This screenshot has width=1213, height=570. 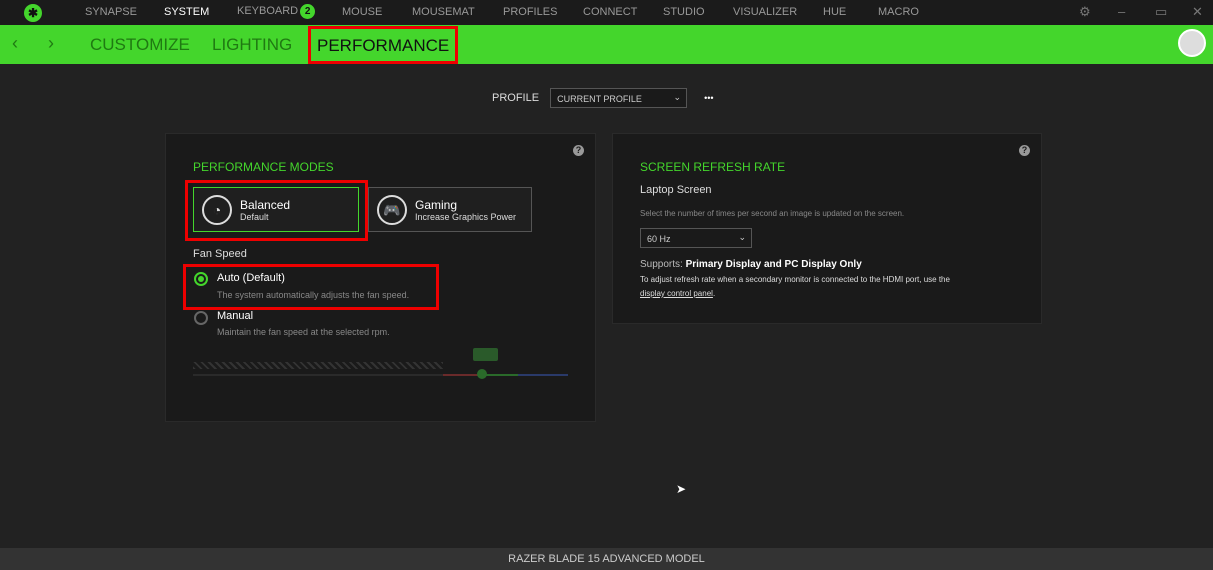 I want to click on forward-arrow-icon: ›, so click(x=51, y=43).